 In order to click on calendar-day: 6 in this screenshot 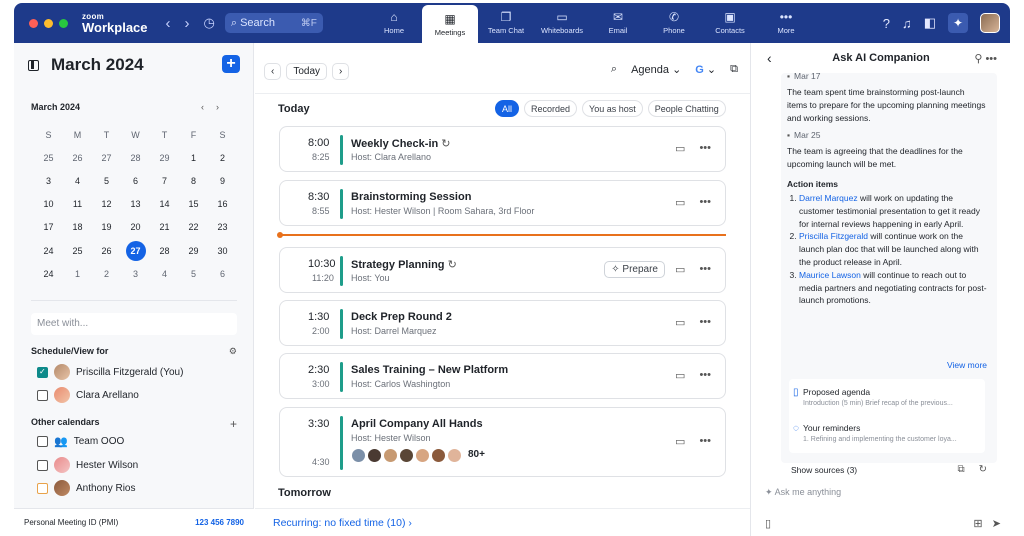, I will do `click(135, 180)`.